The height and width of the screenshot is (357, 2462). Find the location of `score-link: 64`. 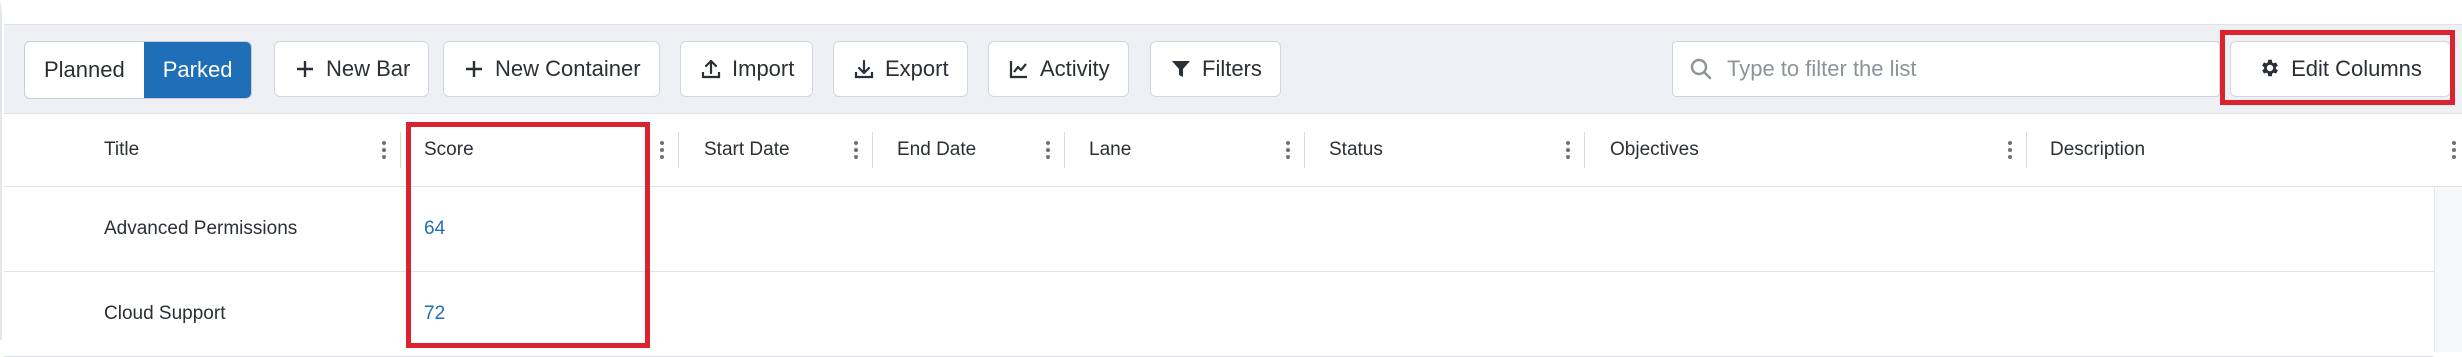

score-link: 64 is located at coordinates (434, 229).